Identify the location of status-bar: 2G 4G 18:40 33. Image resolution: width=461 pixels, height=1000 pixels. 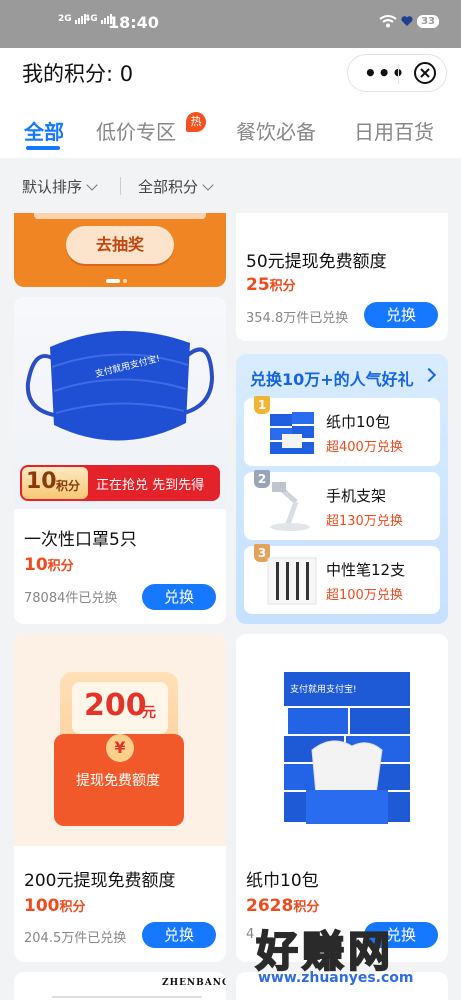
(230, 24).